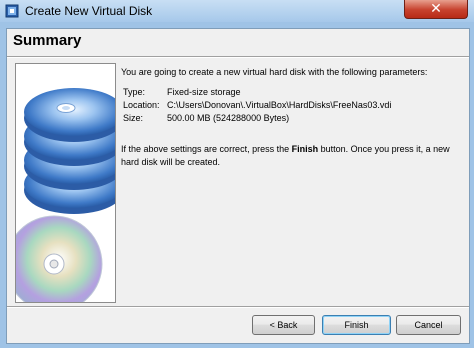 The image size is (474, 348). Describe the element at coordinates (47, 40) in the screenshot. I see `page-title: Summary` at that location.